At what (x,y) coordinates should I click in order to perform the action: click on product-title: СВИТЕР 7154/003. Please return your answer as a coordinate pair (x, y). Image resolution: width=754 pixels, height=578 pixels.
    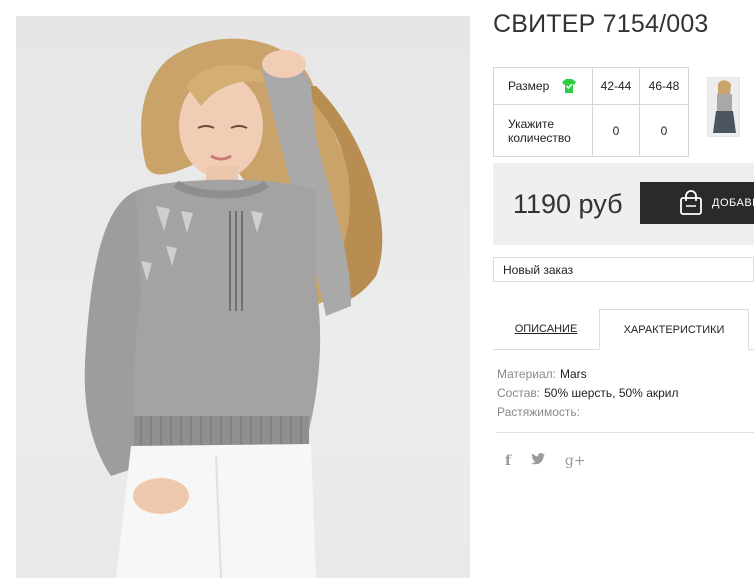
    Looking at the image, I should click on (601, 24).